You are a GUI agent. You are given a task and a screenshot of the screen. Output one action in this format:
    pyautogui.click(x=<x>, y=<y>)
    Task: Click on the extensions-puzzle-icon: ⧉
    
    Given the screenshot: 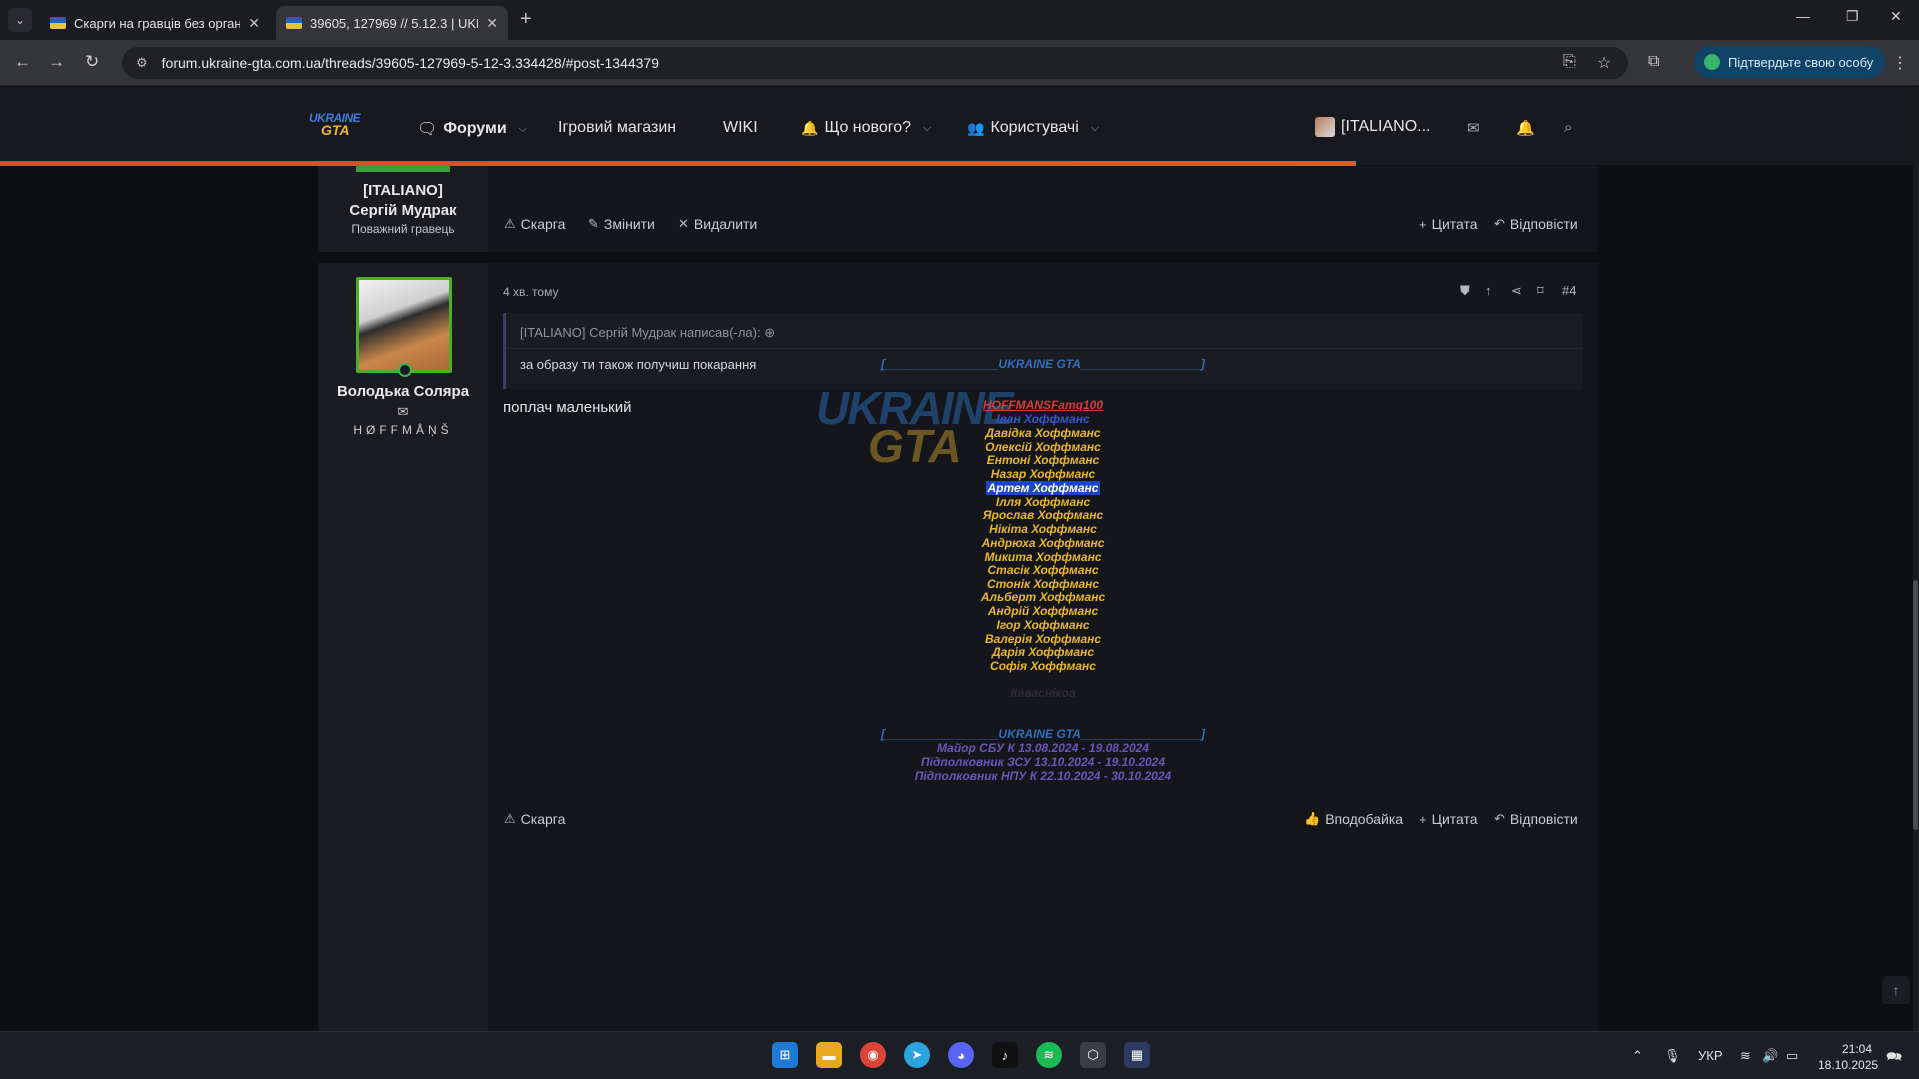 What is the action you would take?
    pyautogui.click(x=1653, y=62)
    